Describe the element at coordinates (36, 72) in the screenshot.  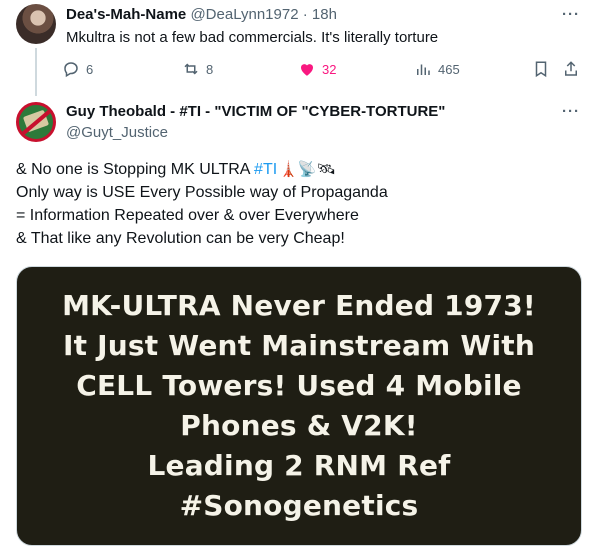
I see `thread-line` at that location.